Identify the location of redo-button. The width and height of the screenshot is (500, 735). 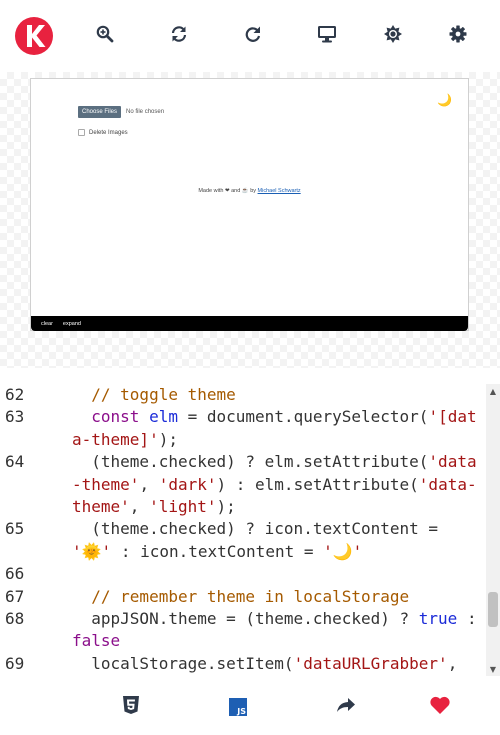
(253, 36).